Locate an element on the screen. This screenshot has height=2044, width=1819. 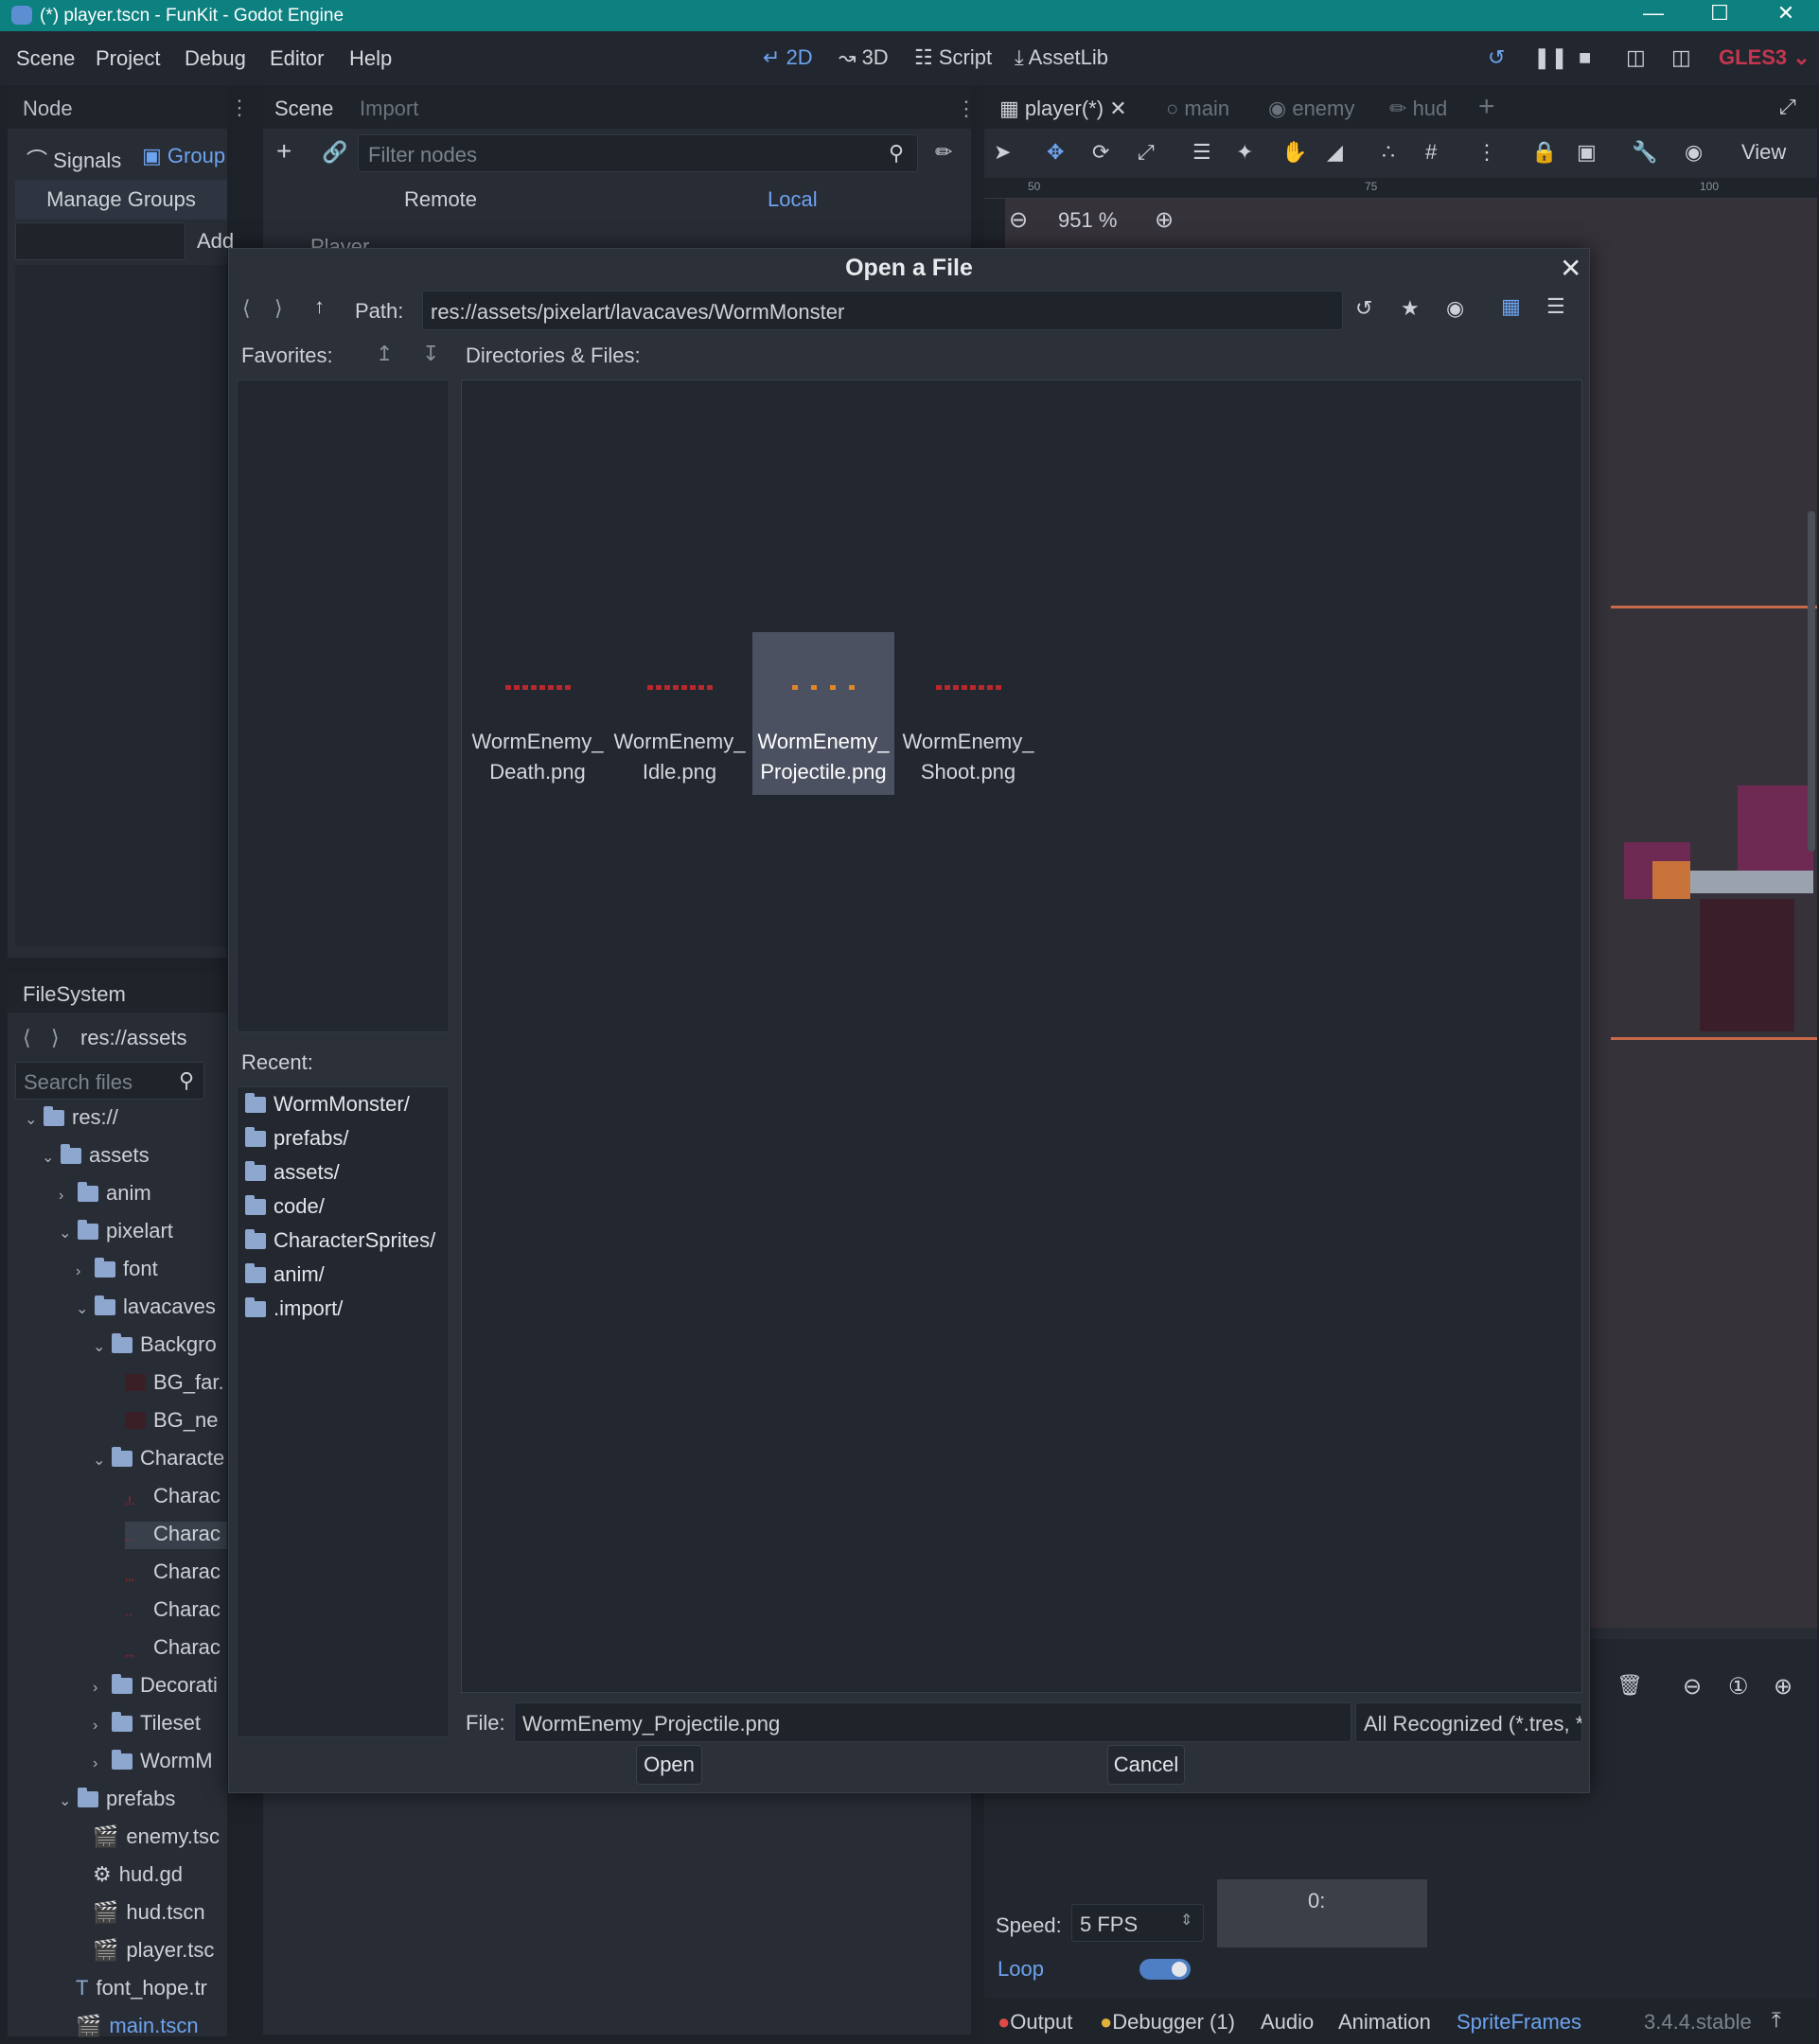
menu-debug: Debug is located at coordinates (216, 58).